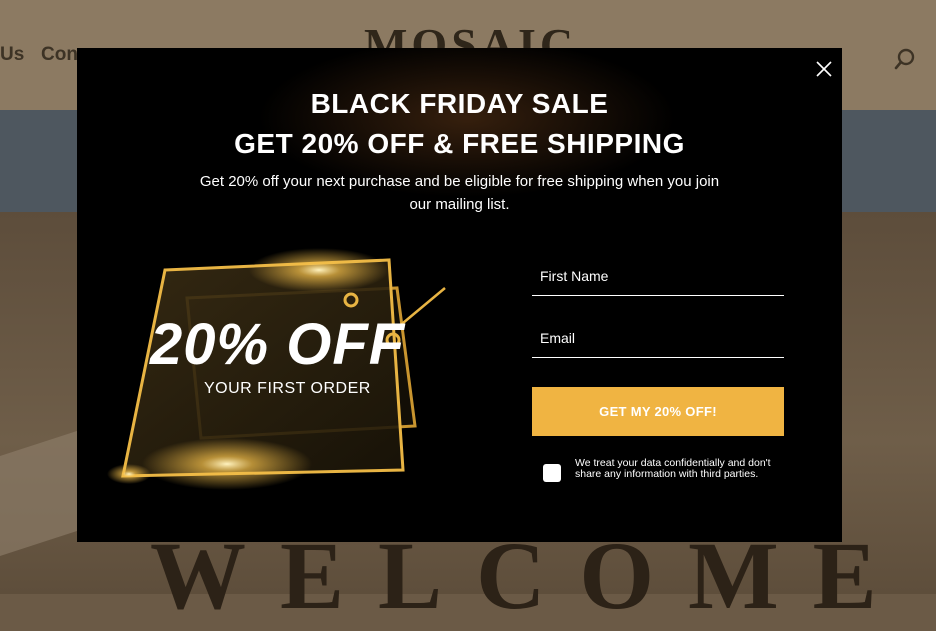  Describe the element at coordinates (658, 338) in the screenshot. I see `email-input` at that location.